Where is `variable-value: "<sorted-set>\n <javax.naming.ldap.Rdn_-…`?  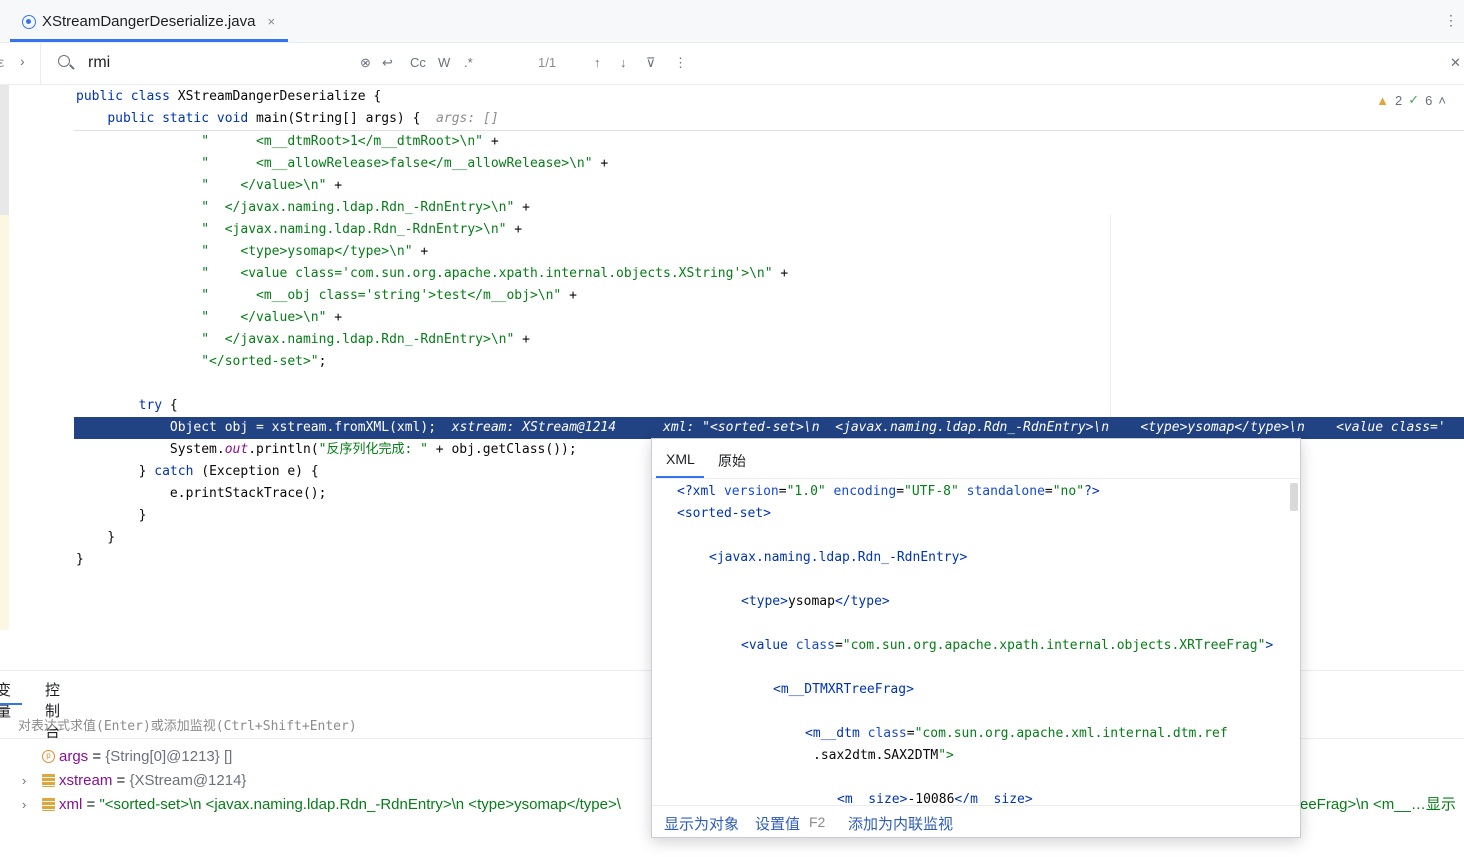
variable-value: "<sorted-set>\n <javax.naming.ldap.Rdn_-… is located at coordinates (360, 804).